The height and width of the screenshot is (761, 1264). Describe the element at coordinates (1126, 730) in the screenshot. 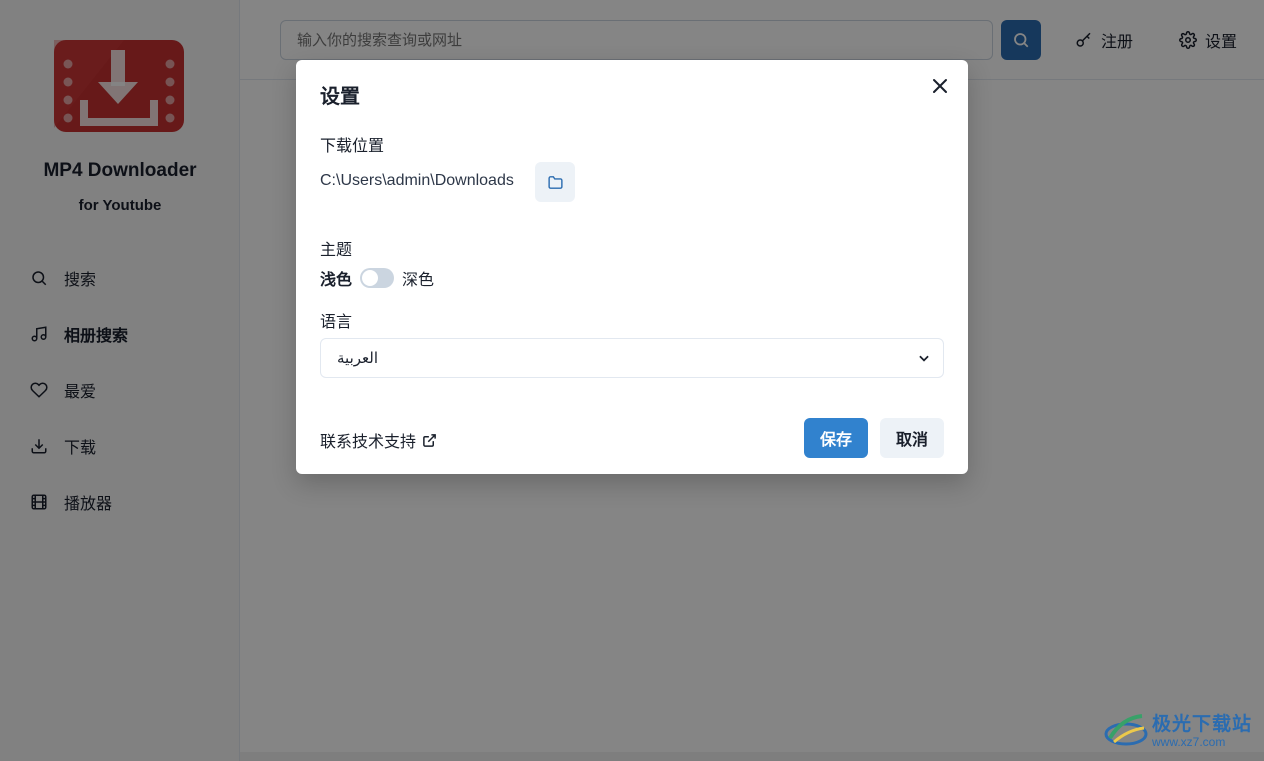

I see `watermark-logo` at that location.